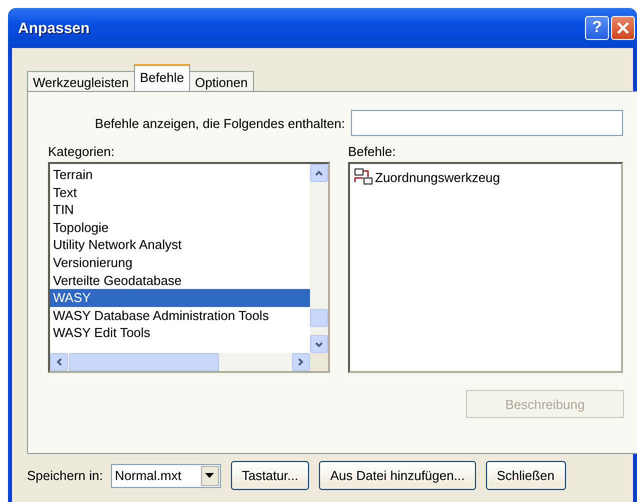 The height and width of the screenshot is (502, 637). I want to click on list-item: TIN, so click(180, 210).